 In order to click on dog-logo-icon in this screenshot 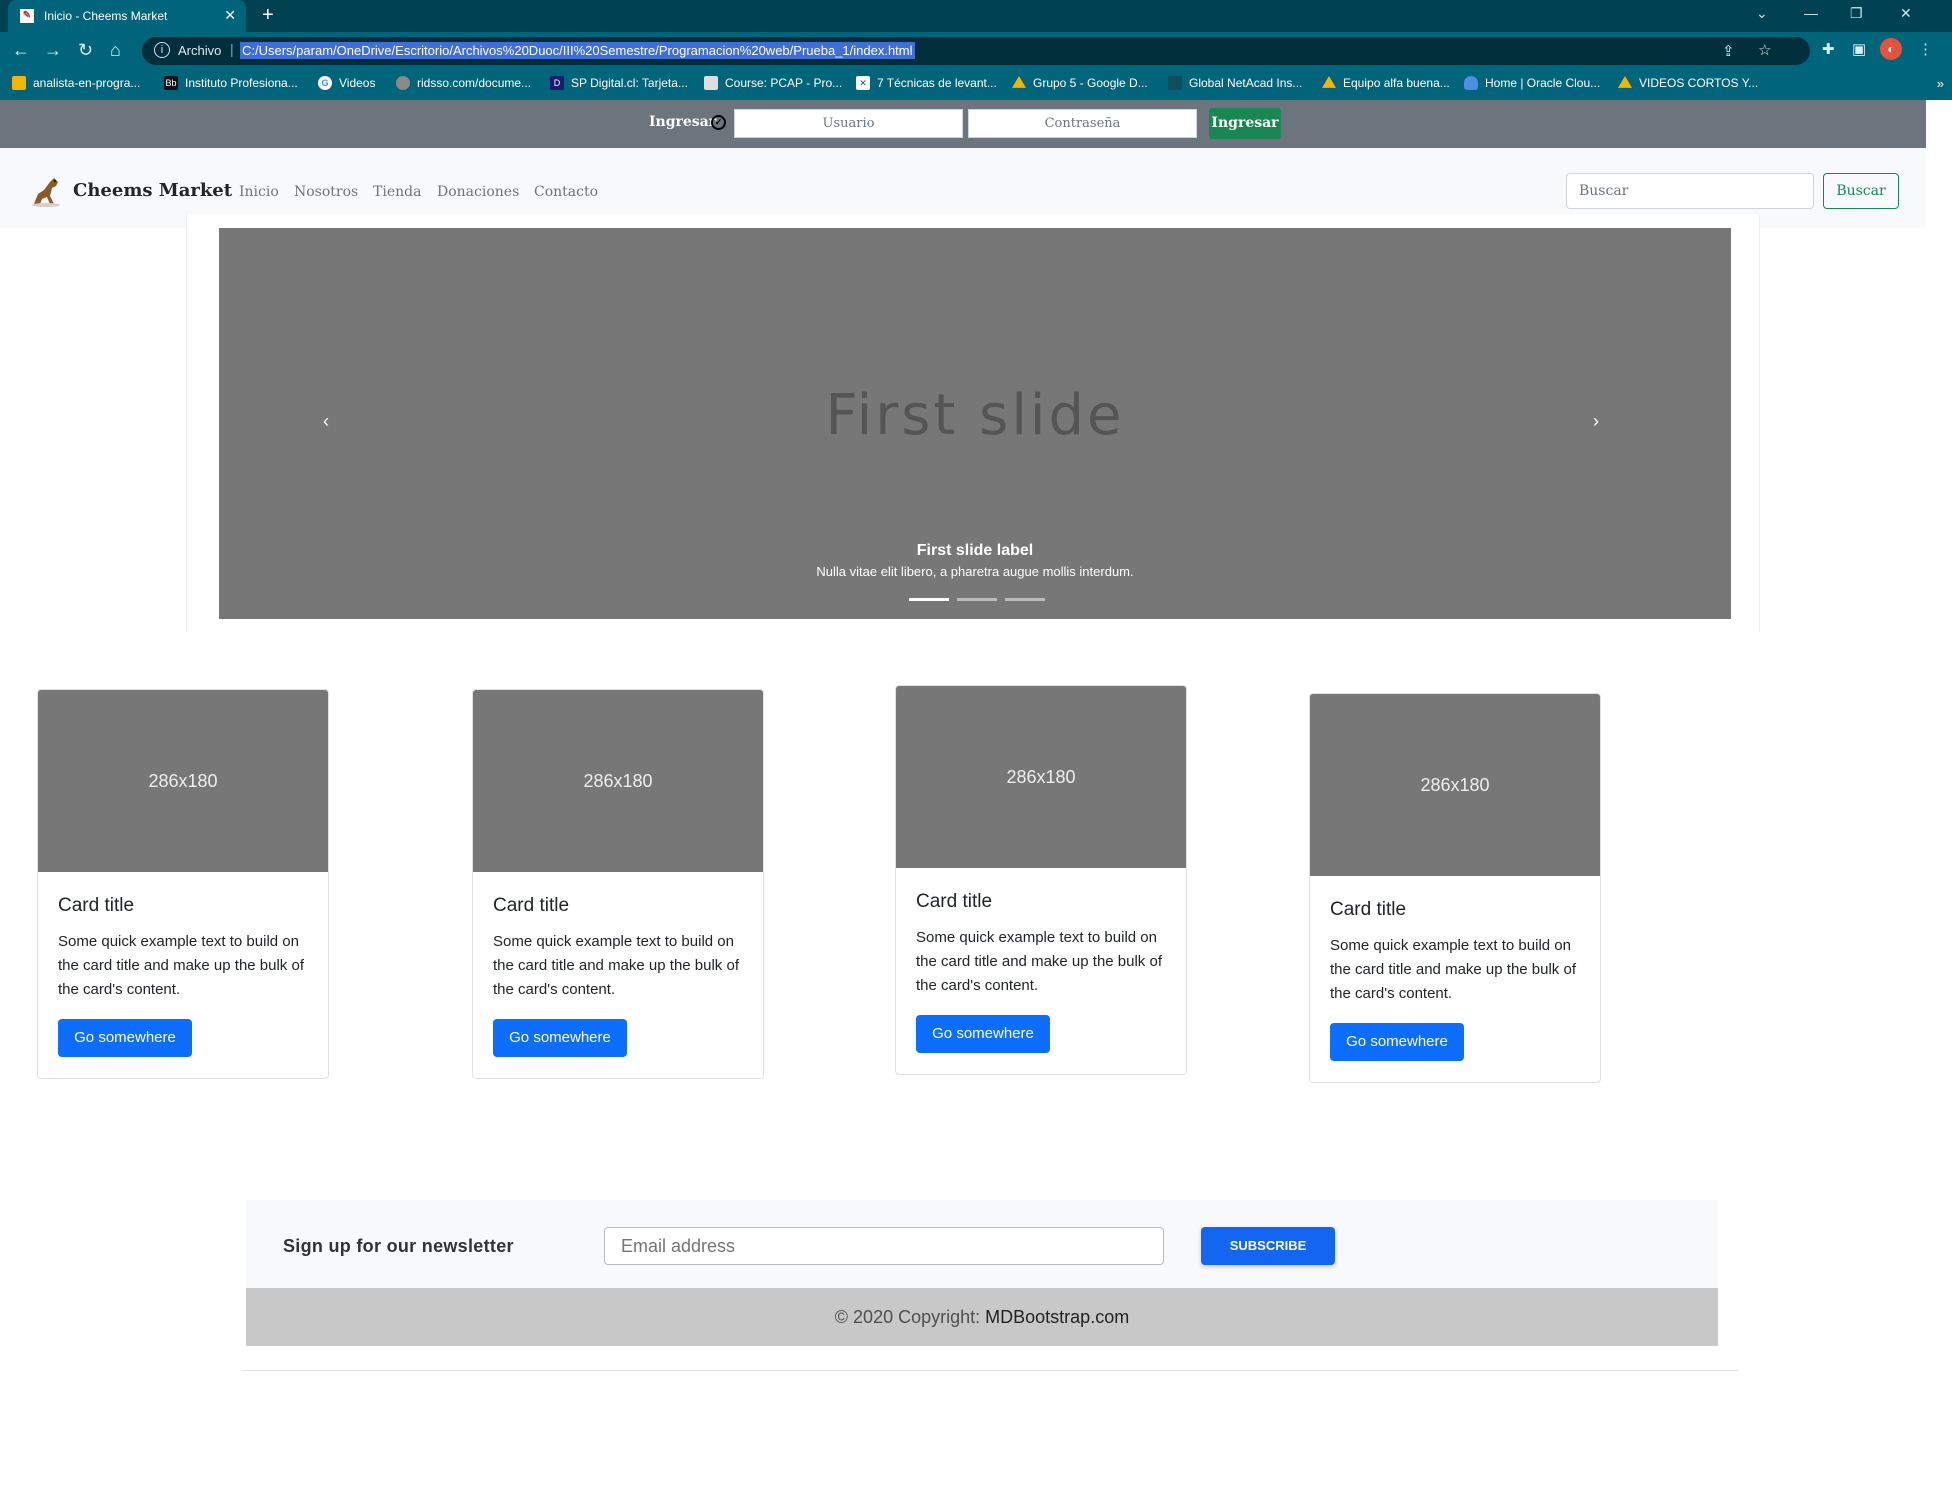, I will do `click(46, 191)`.